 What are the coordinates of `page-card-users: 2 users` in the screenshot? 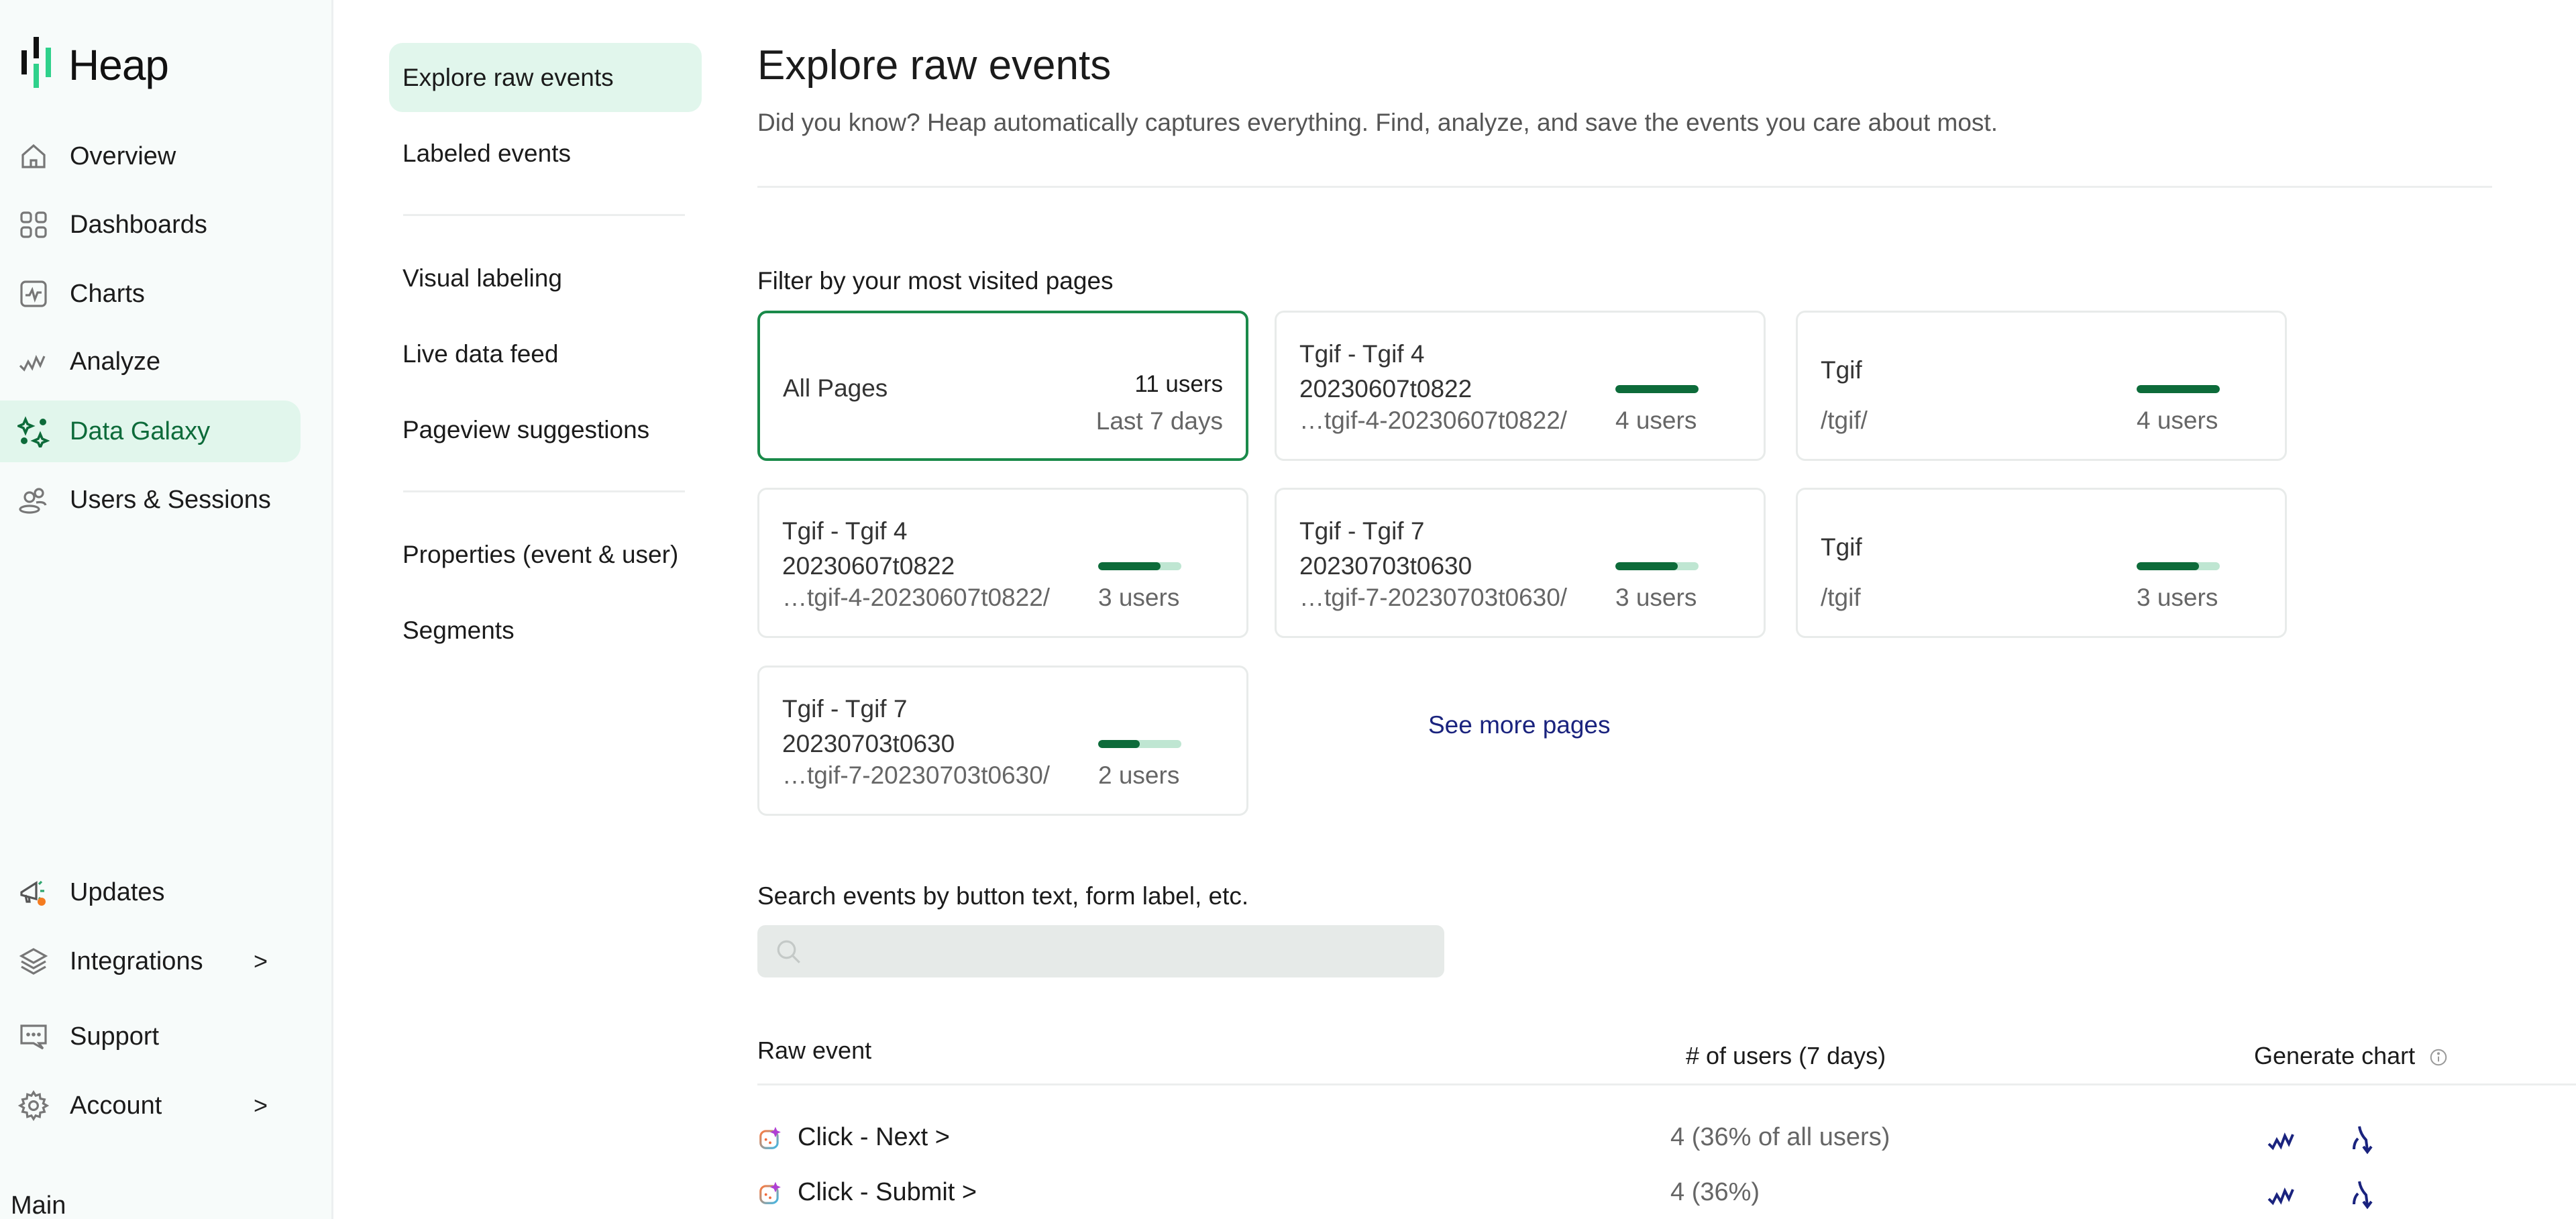 It's located at (1139, 775).